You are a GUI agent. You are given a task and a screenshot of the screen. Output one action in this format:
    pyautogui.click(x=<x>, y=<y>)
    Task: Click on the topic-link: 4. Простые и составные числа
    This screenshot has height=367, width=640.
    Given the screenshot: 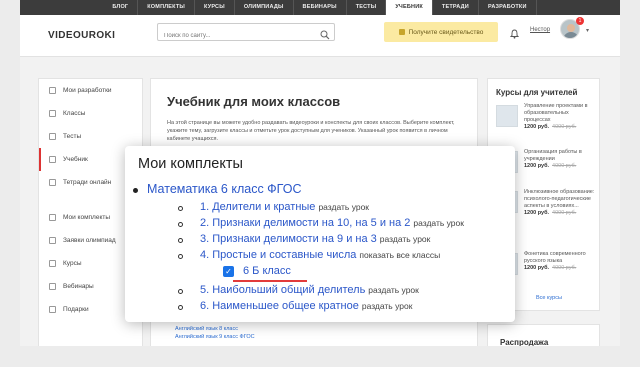 What is the action you would take?
    pyautogui.click(x=278, y=255)
    